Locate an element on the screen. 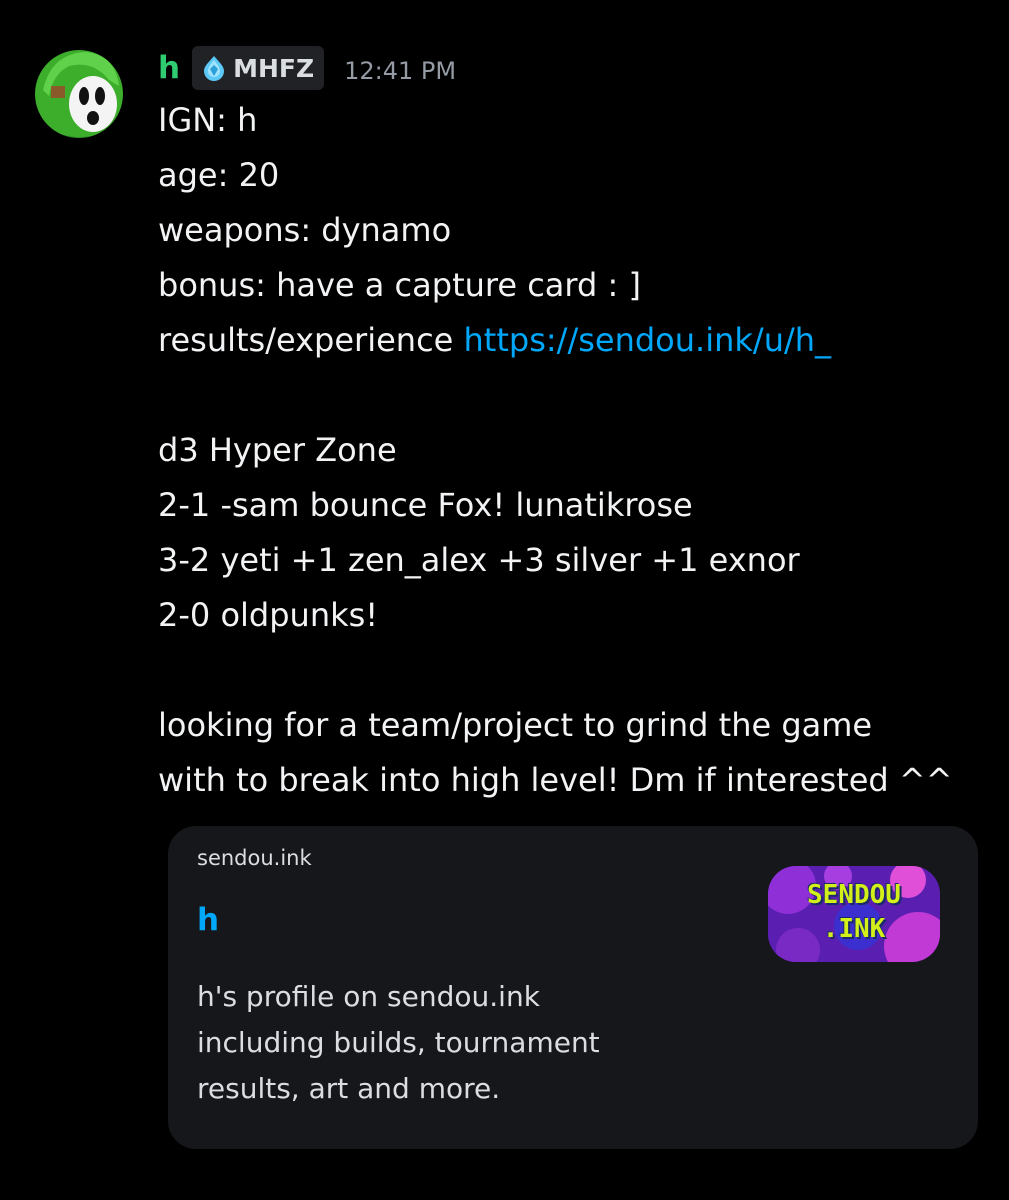 The image size is (1009, 1200). results-label: results/experience is located at coordinates (311, 340).